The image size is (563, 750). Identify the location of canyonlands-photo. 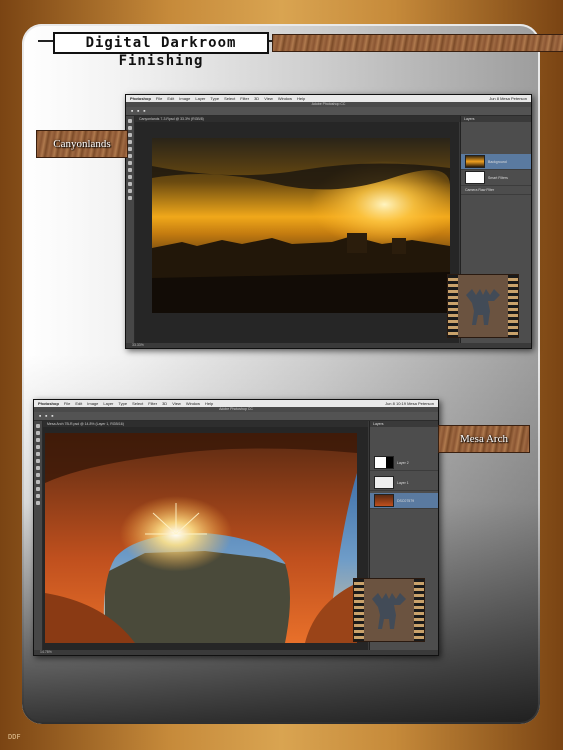
(301, 225).